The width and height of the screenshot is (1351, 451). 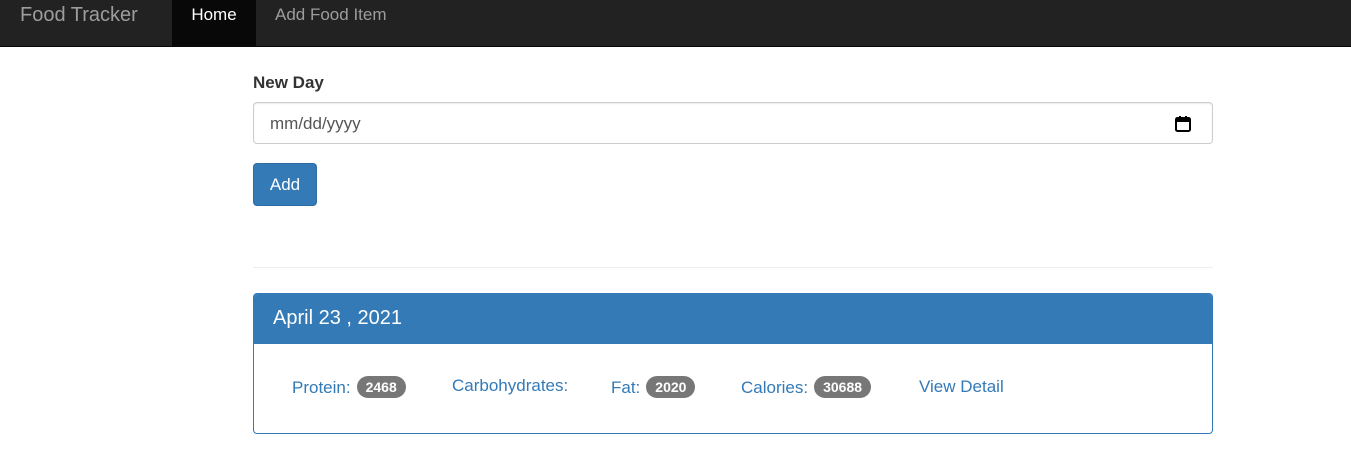 I want to click on calories-badge: 30688, so click(x=843, y=387).